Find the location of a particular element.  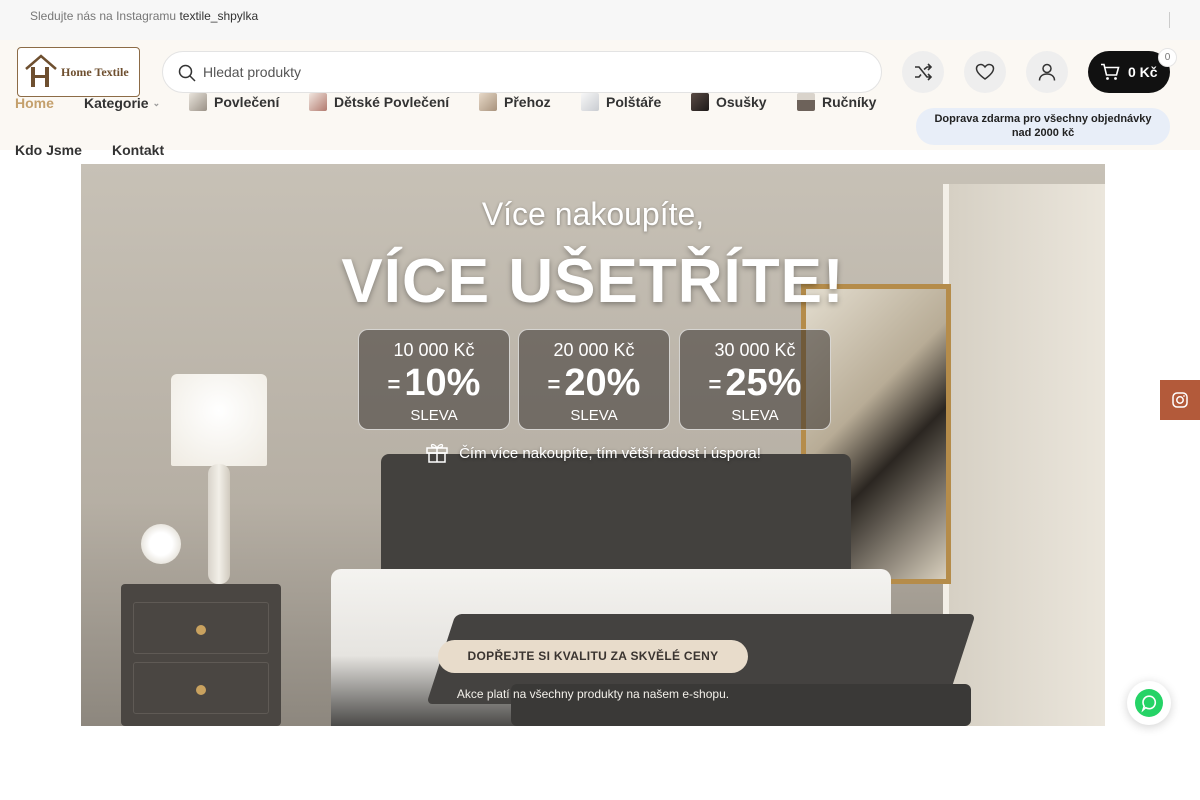

cart-count-badge: 0 is located at coordinates (1167, 57).